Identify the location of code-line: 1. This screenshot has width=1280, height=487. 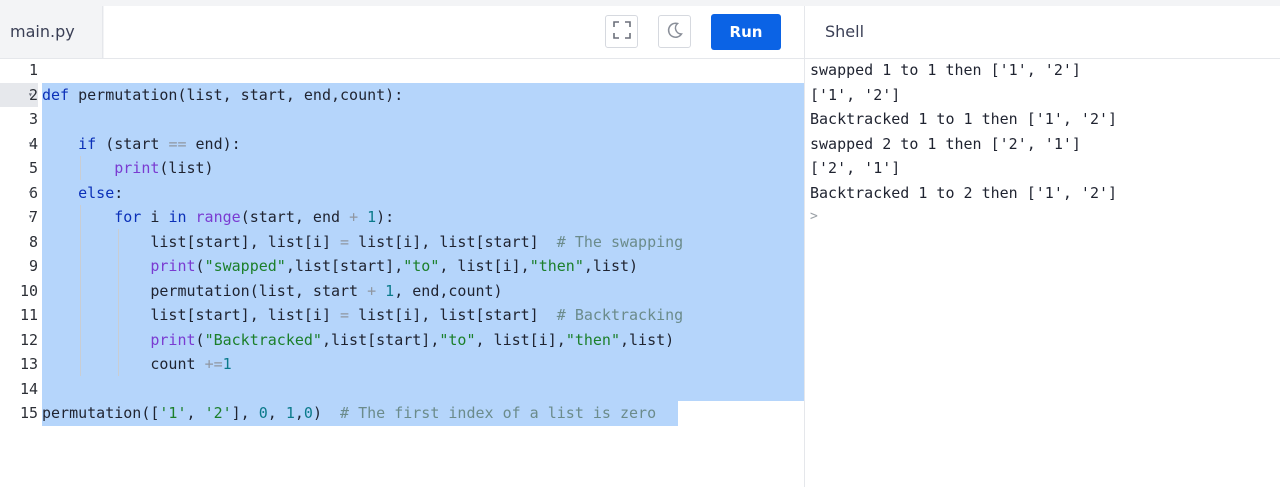
(402, 70).